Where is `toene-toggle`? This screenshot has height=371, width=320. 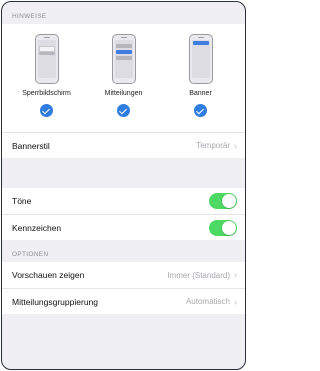
toene-toggle is located at coordinates (223, 201).